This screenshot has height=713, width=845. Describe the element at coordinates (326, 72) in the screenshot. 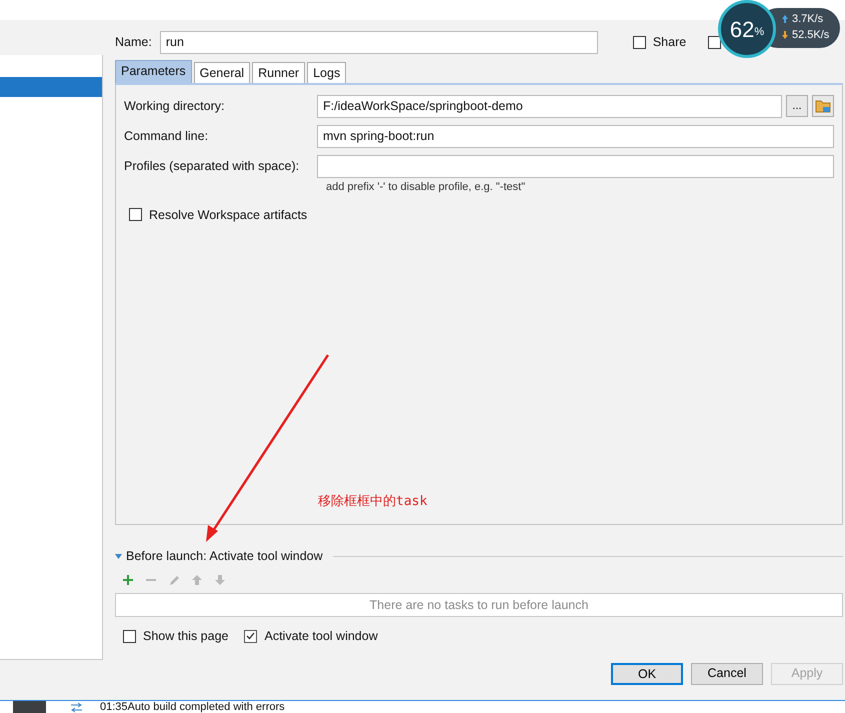

I see `tab: Logs` at that location.